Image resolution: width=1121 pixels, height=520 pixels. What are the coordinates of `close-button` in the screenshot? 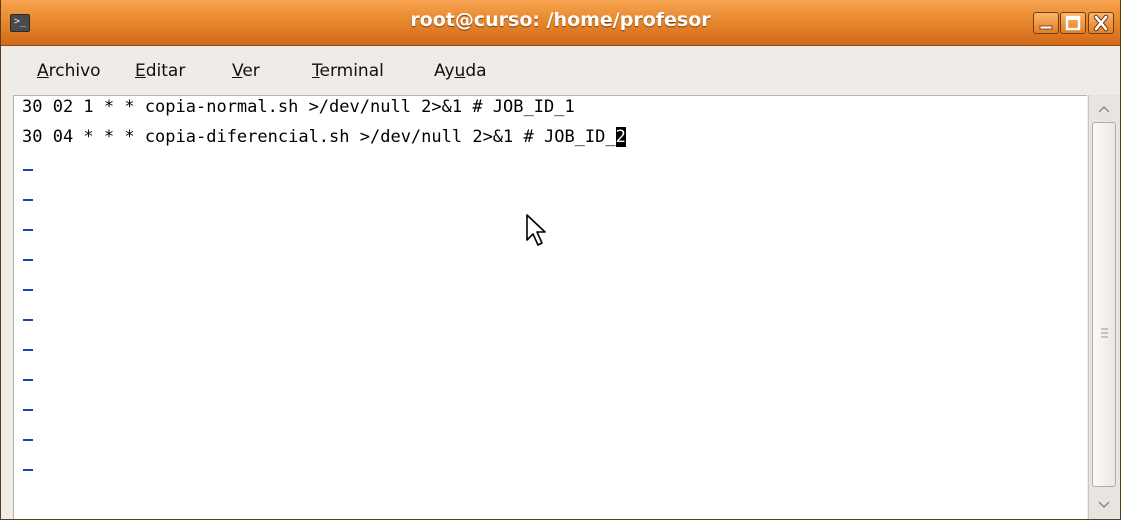 It's located at (1101, 23).